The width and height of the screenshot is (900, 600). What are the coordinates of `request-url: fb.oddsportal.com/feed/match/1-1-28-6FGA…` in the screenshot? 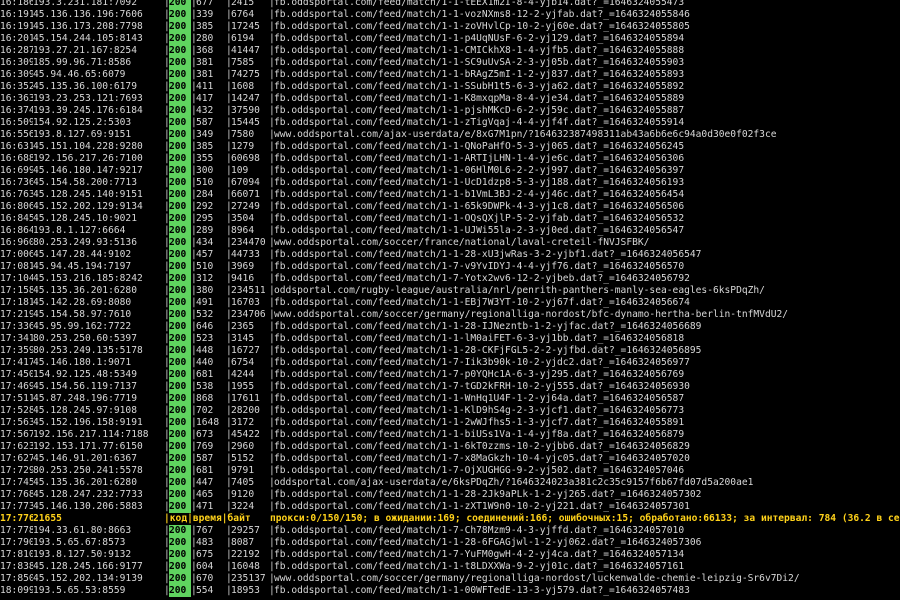 It's located at (488, 542).